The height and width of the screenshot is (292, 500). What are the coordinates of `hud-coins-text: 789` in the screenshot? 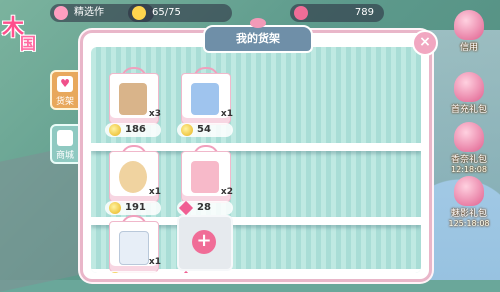 It's located at (364, 12).